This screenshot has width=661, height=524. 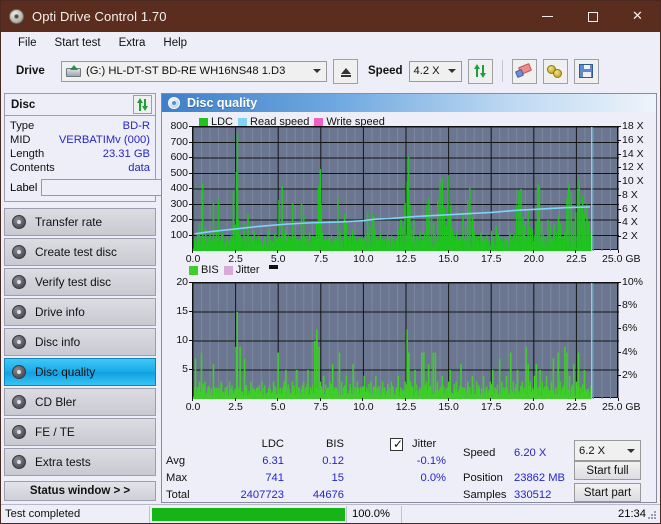 What do you see at coordinates (204, 270) in the screenshot?
I see `legend-item-bis: BIS` at bounding box center [204, 270].